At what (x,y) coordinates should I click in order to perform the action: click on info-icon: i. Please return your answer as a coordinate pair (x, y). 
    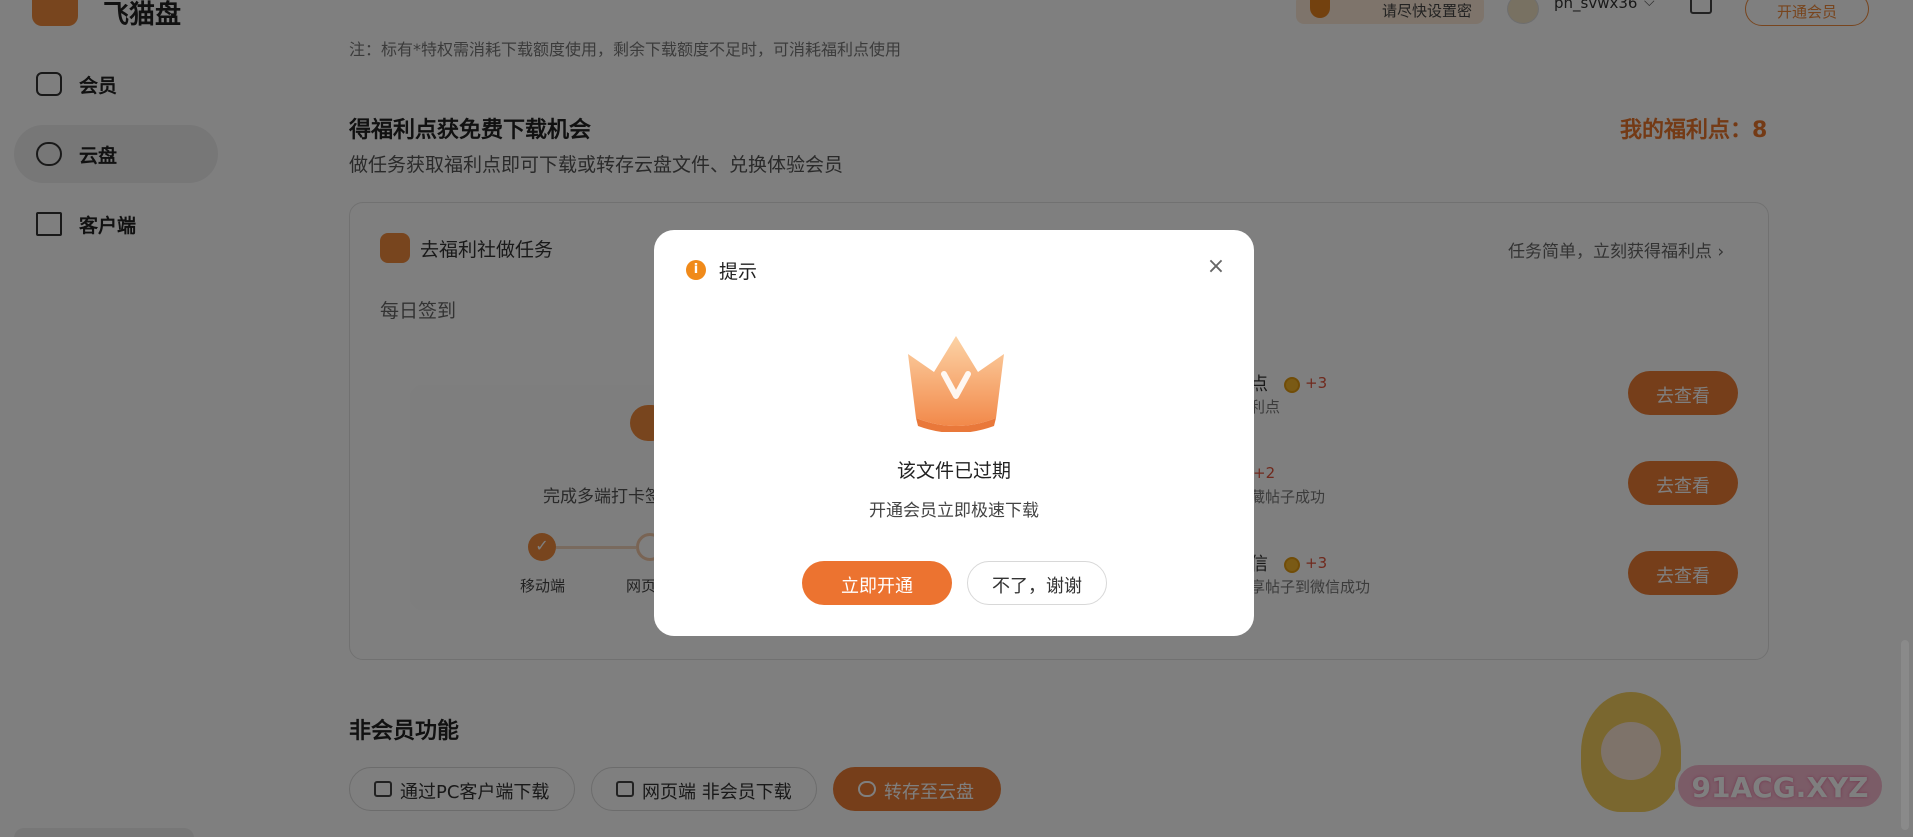
    Looking at the image, I should click on (696, 270).